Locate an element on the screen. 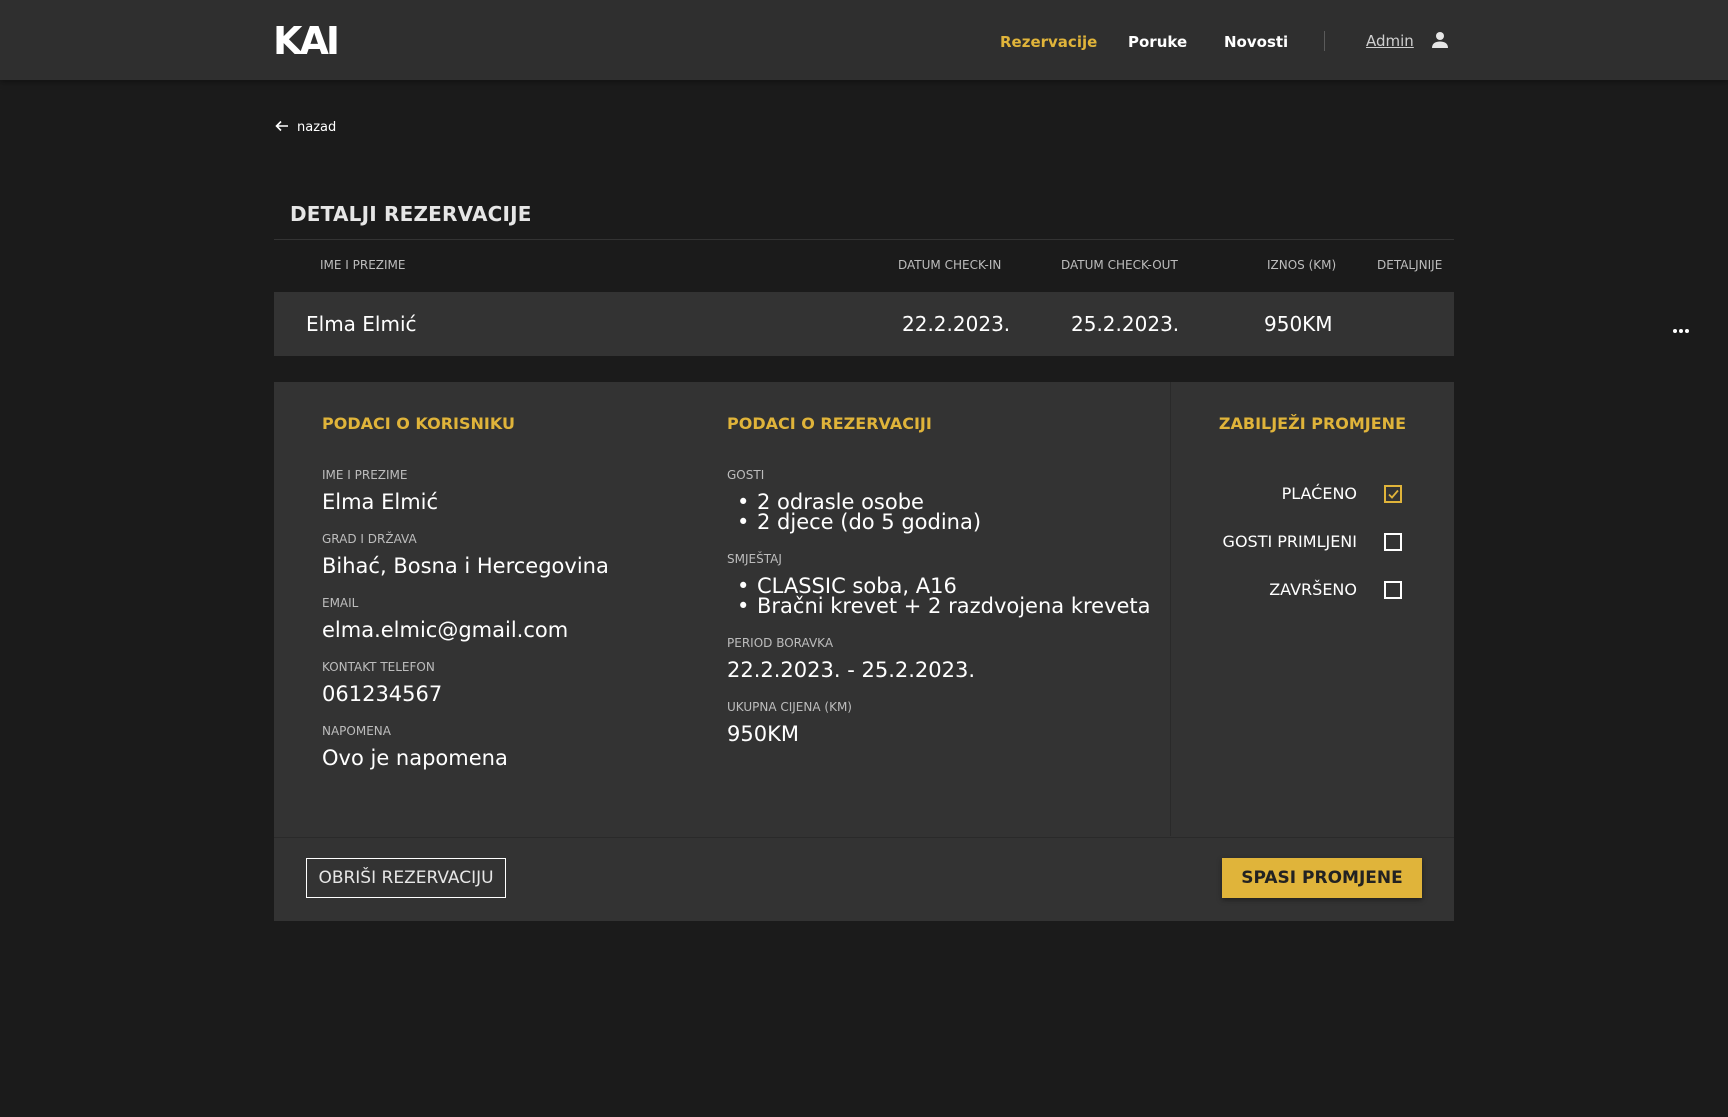  user-city-label: GRAD I DRŽAVA is located at coordinates (369, 539).